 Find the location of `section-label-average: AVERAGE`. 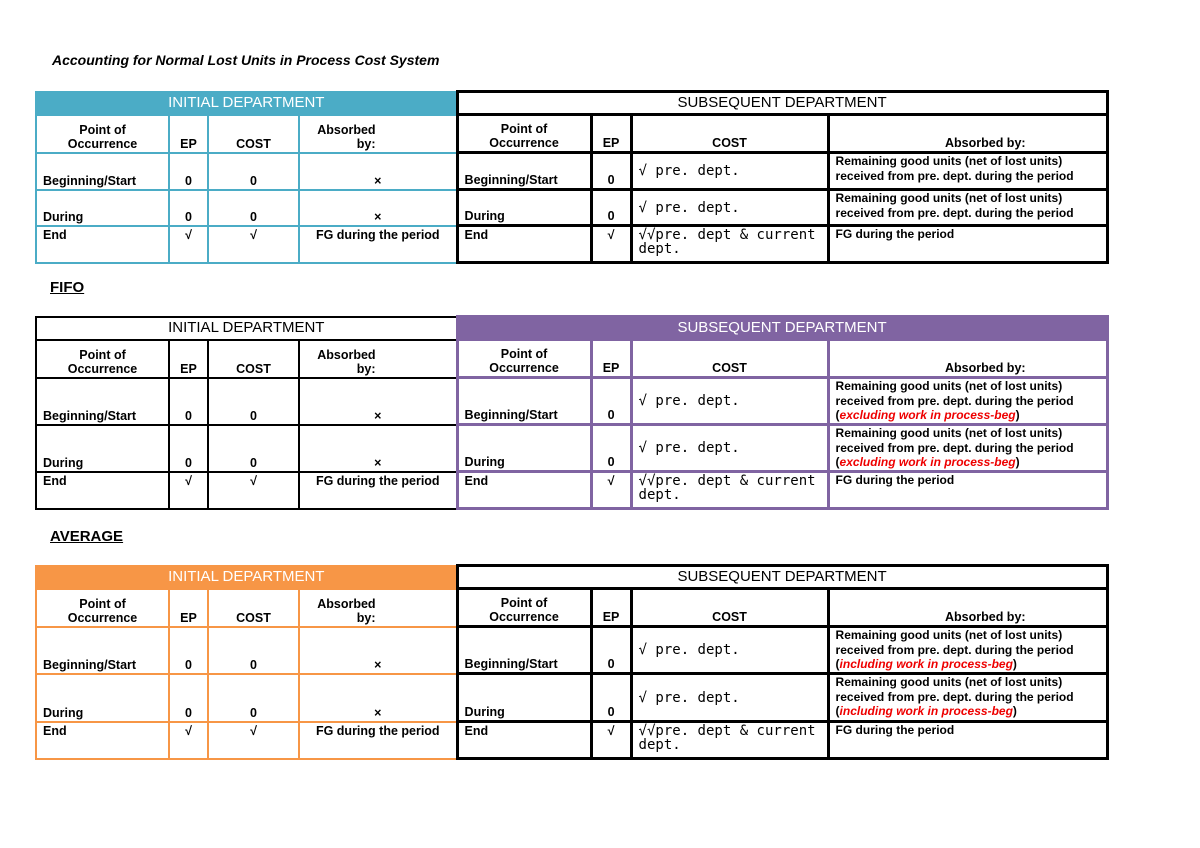

section-label-average: AVERAGE is located at coordinates (87, 536).